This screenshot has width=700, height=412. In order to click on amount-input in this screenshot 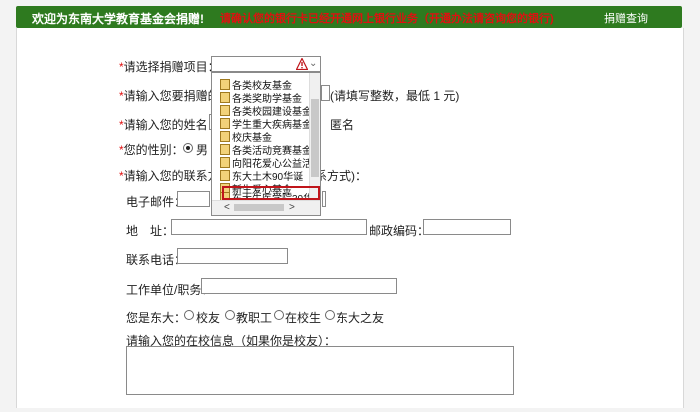, I will do `click(325, 93)`.